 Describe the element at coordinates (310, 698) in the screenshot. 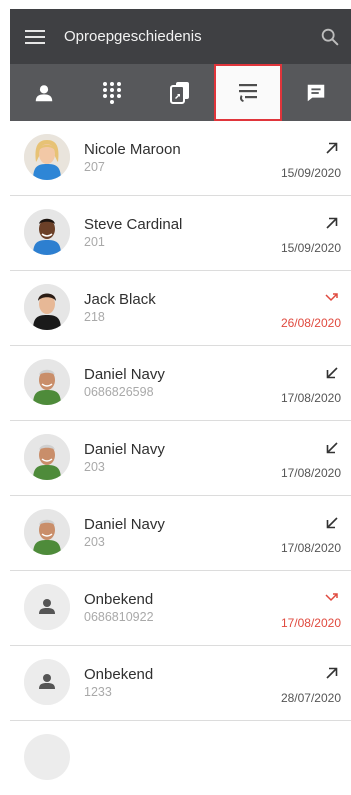

I see `call-date: 28/07/2020` at that location.